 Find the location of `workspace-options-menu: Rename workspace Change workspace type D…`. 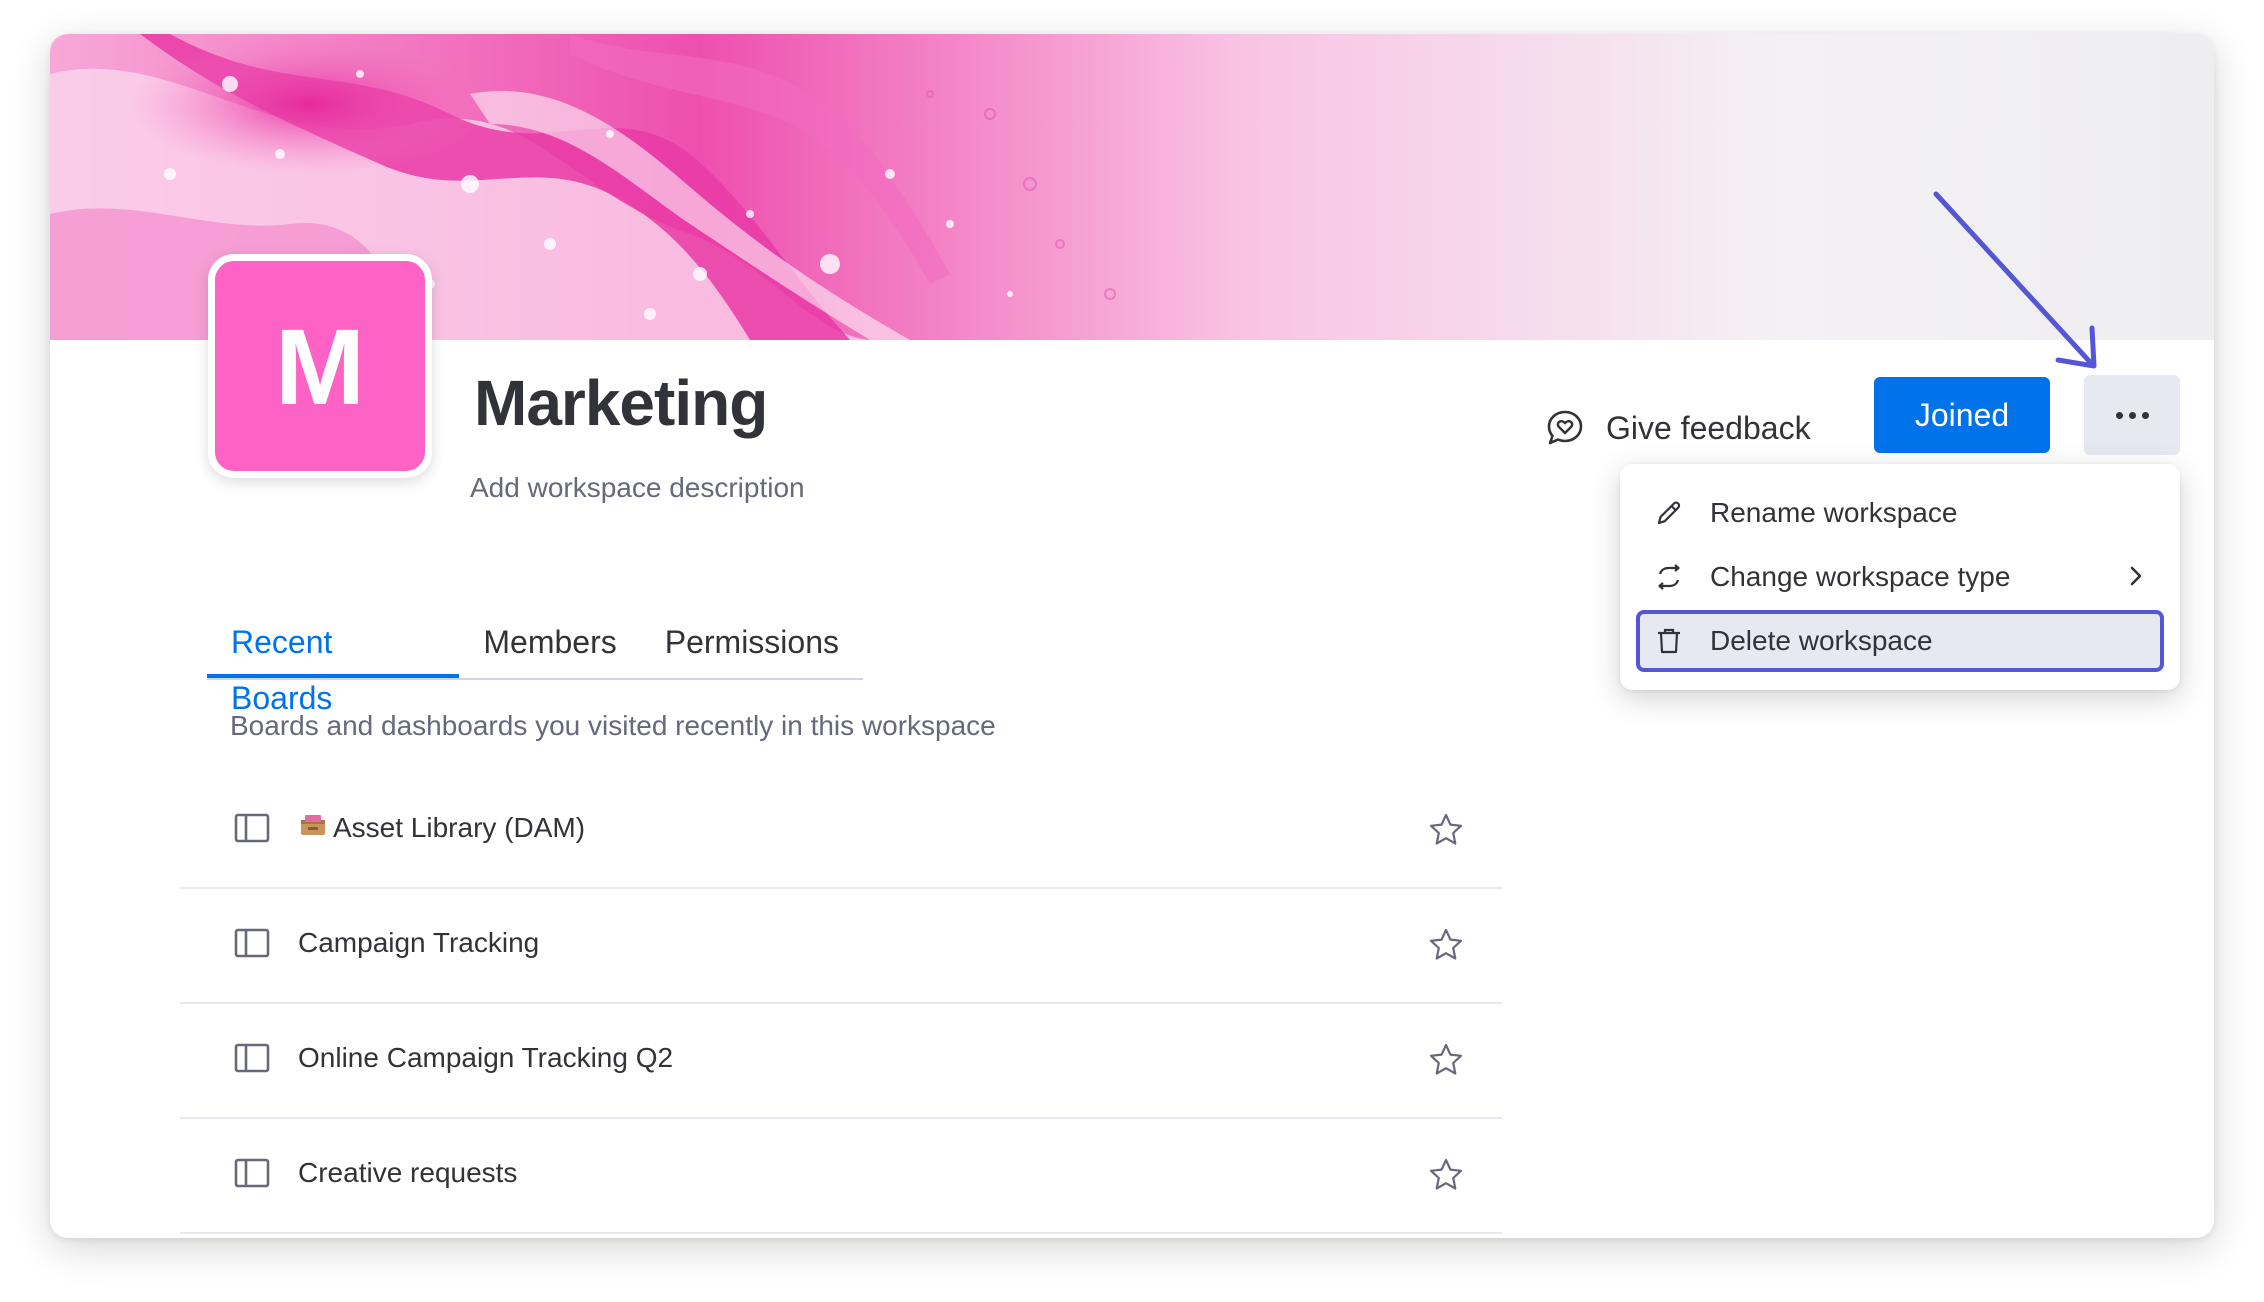

workspace-options-menu: Rename workspace Change workspace type D… is located at coordinates (1900, 577).